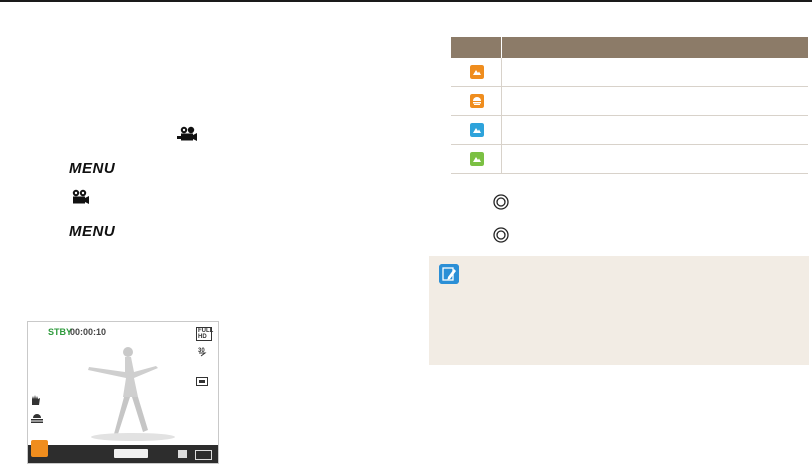 Image resolution: width=812 pixels, height=466 pixels. What do you see at coordinates (37, 418) in the screenshot?
I see `voice-icon` at bounding box center [37, 418].